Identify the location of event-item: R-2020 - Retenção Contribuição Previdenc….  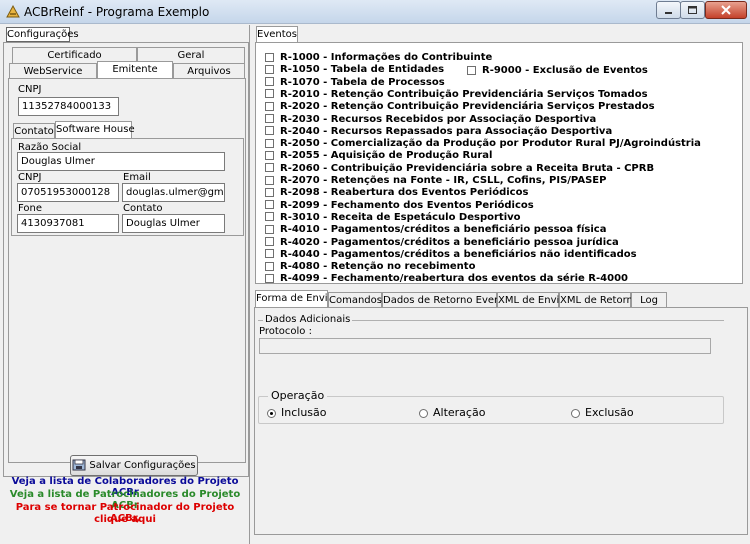
(460, 106).